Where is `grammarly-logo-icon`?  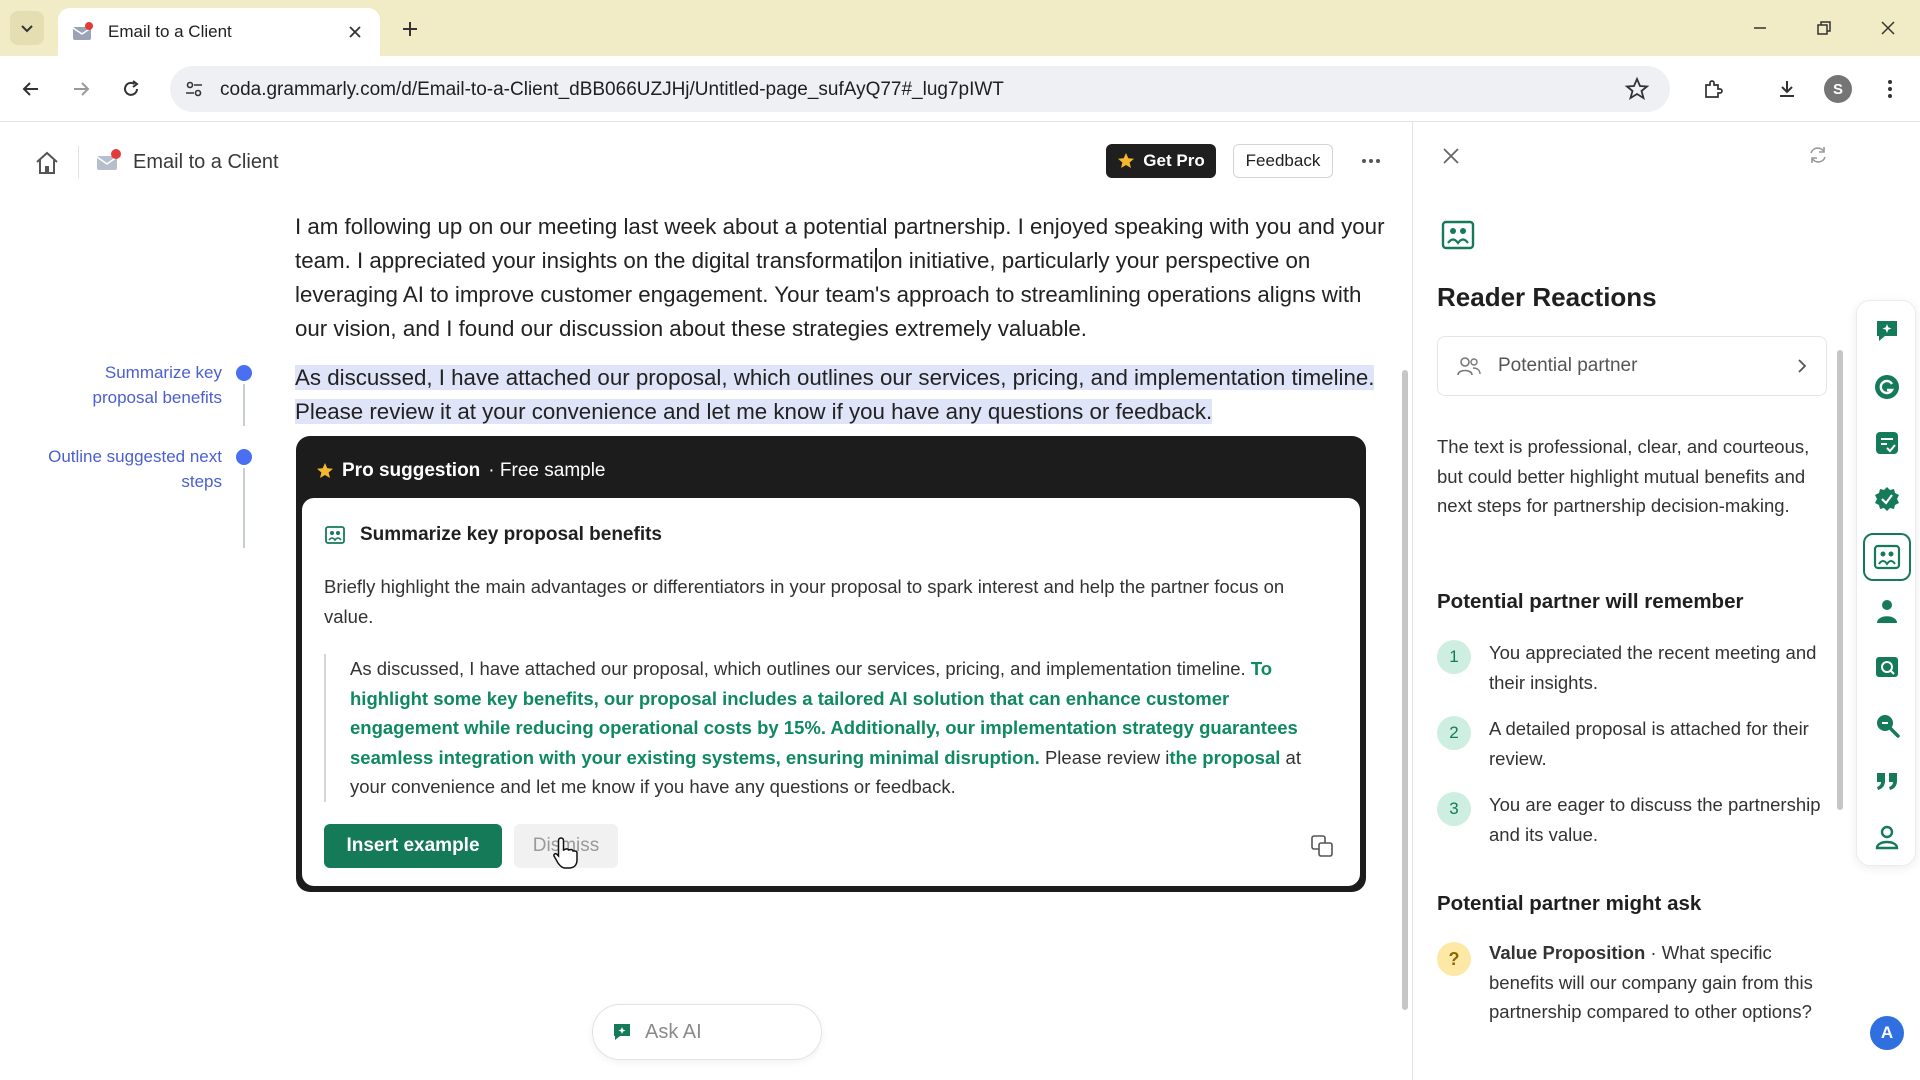
grammarly-logo-icon is located at coordinates (1887, 387).